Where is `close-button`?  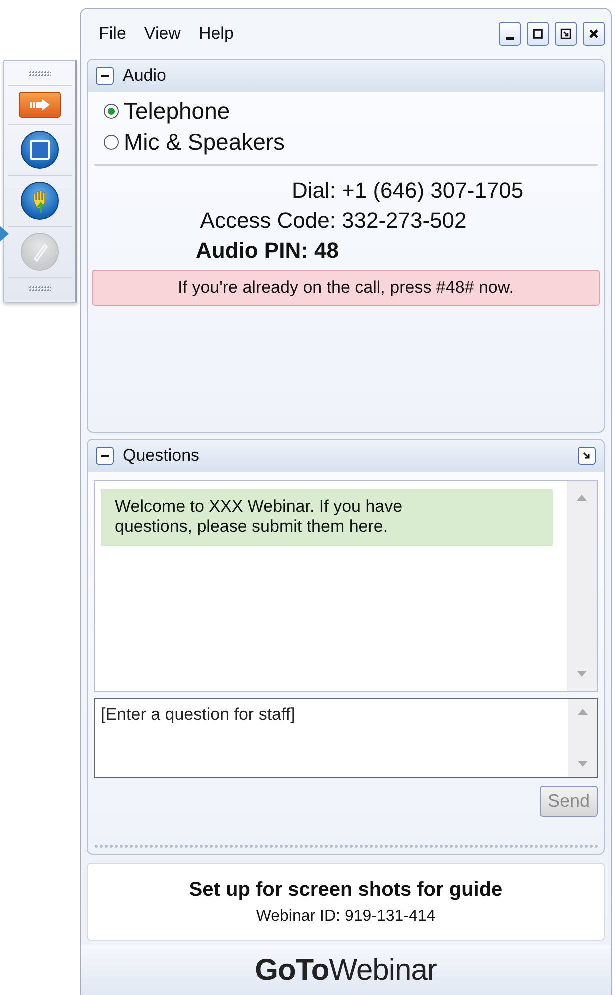 close-button is located at coordinates (594, 34).